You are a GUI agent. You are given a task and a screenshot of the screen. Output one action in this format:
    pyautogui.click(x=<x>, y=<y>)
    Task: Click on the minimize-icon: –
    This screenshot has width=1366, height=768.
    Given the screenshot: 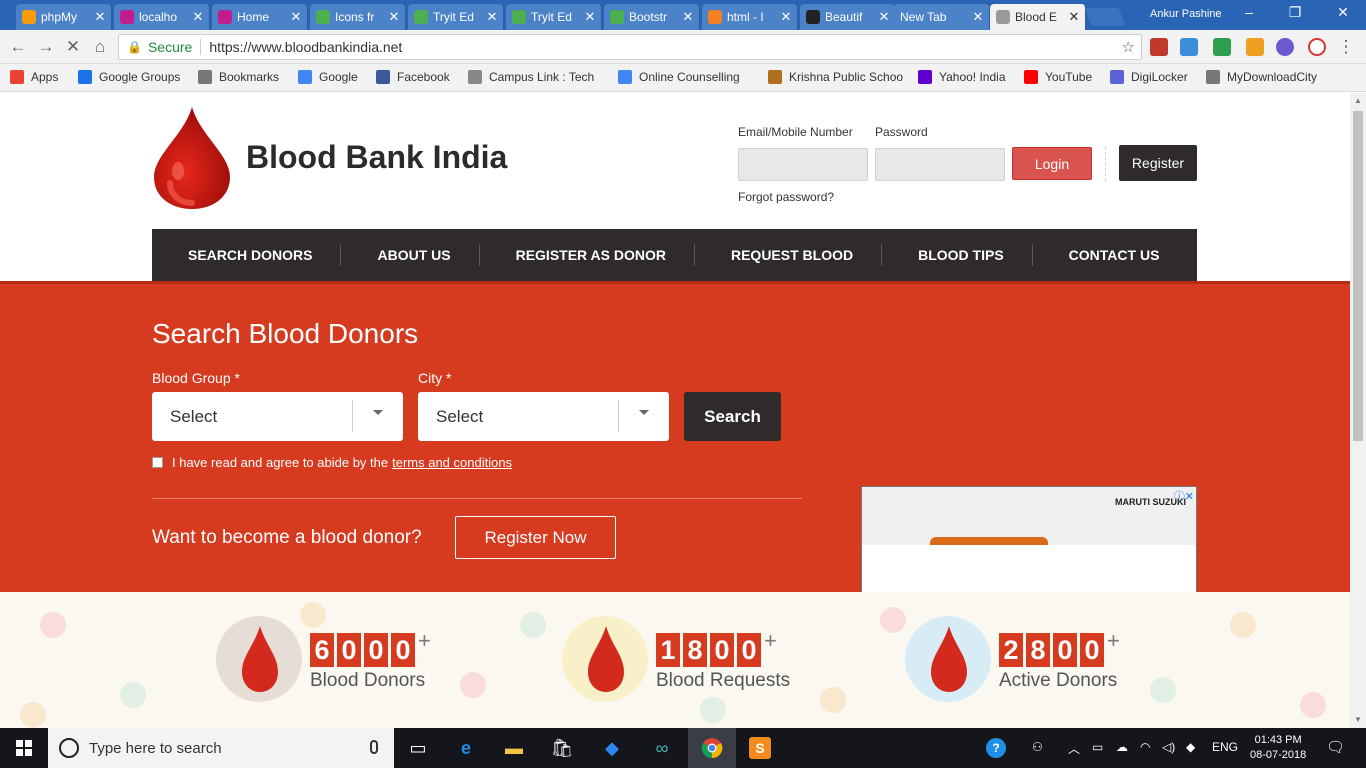 What is the action you would take?
    pyautogui.click(x=1249, y=12)
    